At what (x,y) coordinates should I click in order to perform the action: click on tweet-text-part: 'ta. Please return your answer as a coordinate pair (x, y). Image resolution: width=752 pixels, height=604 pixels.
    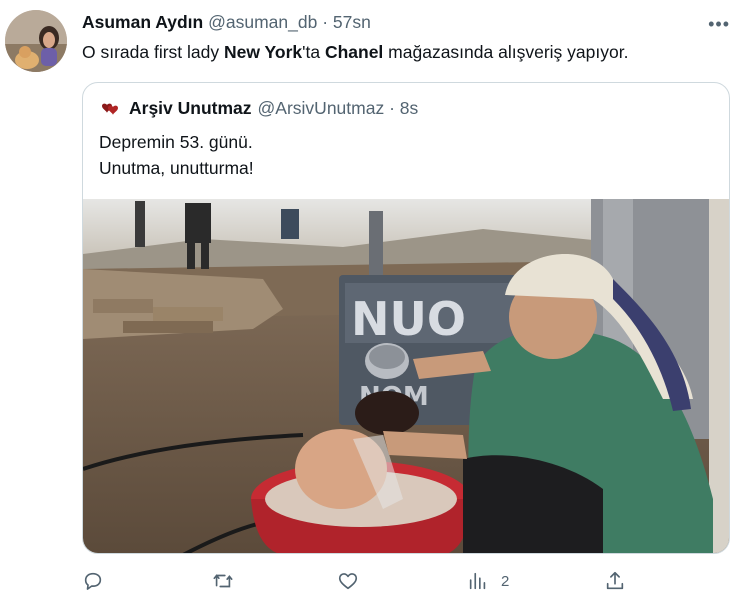
    Looking at the image, I should click on (313, 52).